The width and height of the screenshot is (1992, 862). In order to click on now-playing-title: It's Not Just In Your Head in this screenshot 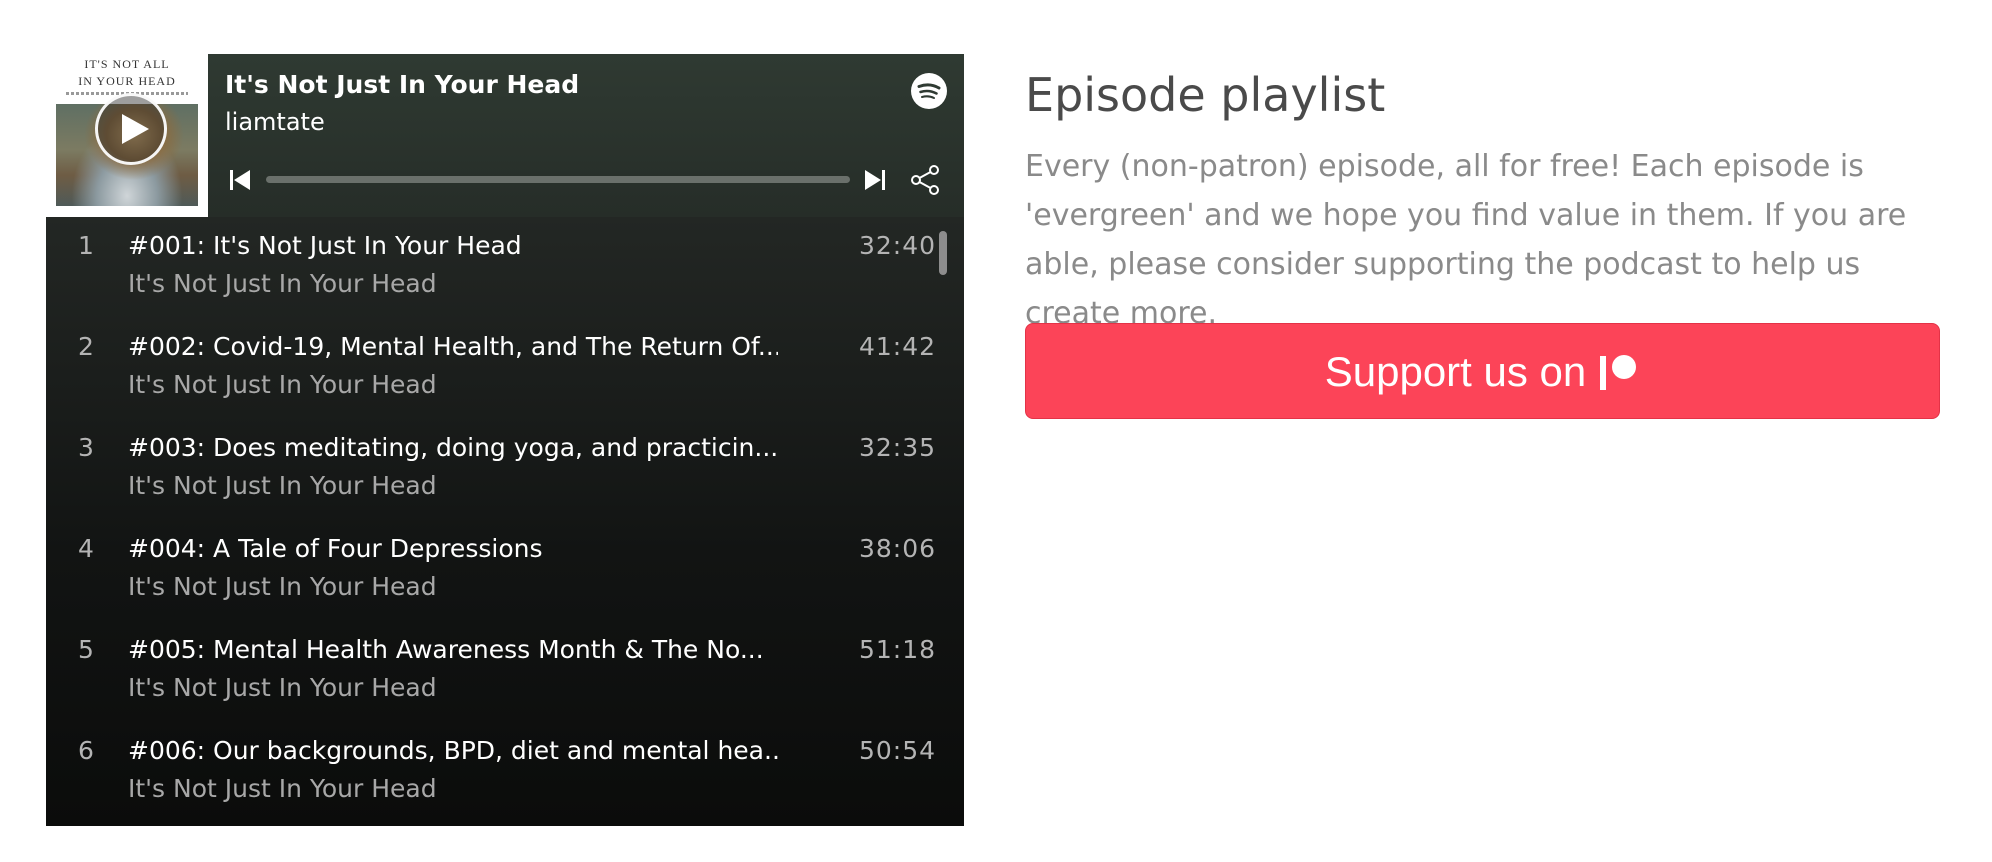, I will do `click(402, 84)`.